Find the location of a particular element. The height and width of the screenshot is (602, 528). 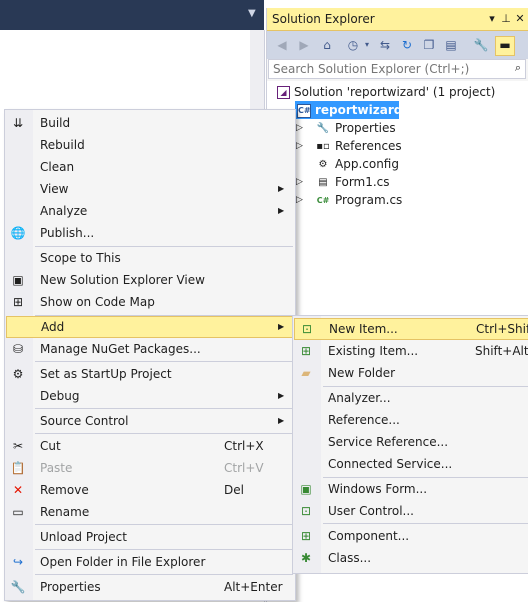

tree-item-app-config: ⚙ App.config is located at coordinates (357, 164).